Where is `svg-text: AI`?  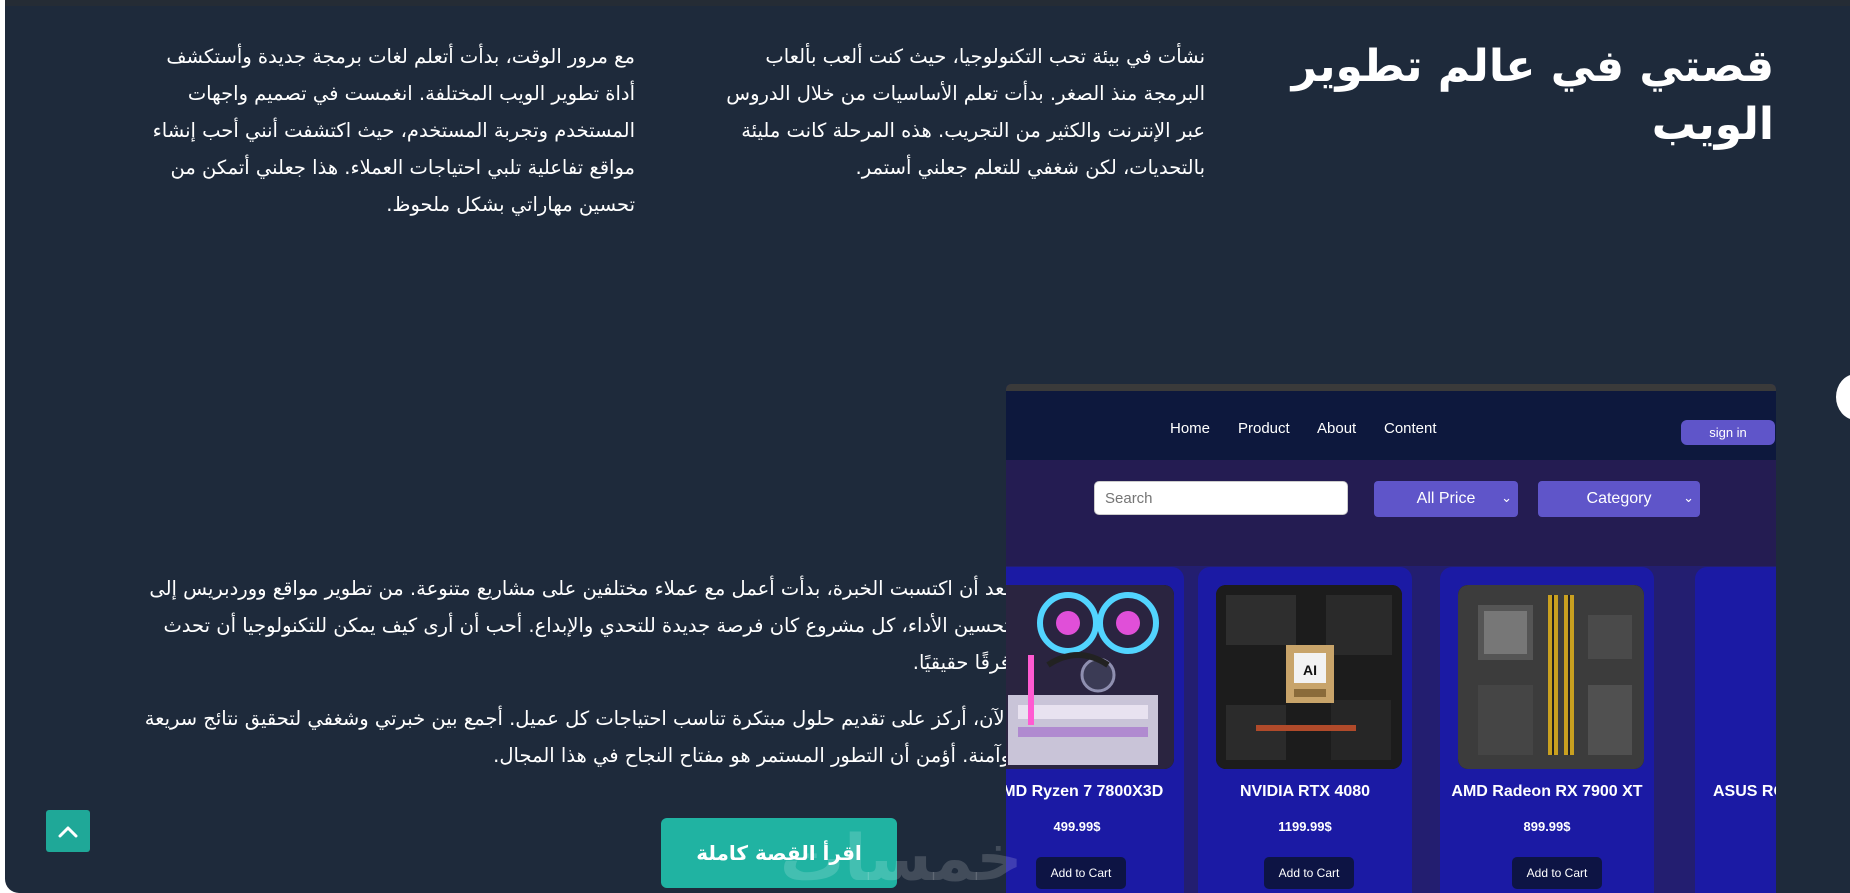 svg-text: AI is located at coordinates (1310, 670).